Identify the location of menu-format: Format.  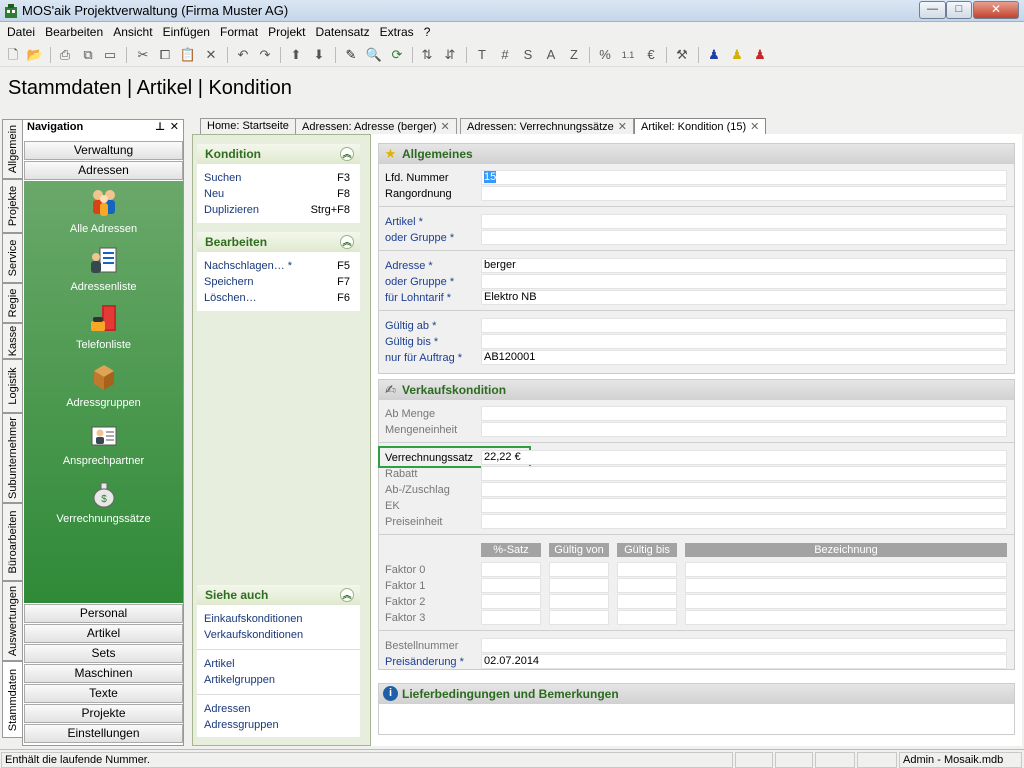
(239, 32).